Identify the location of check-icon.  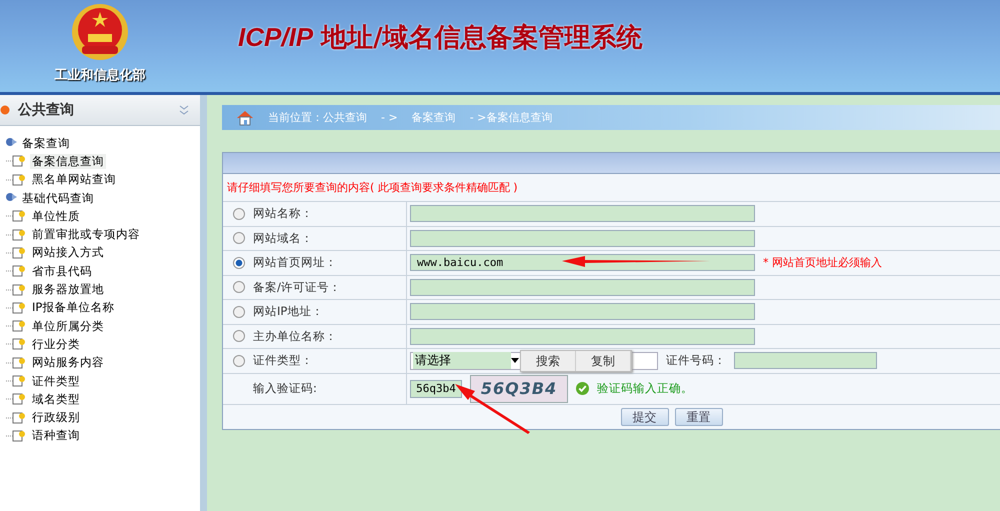
(582, 388).